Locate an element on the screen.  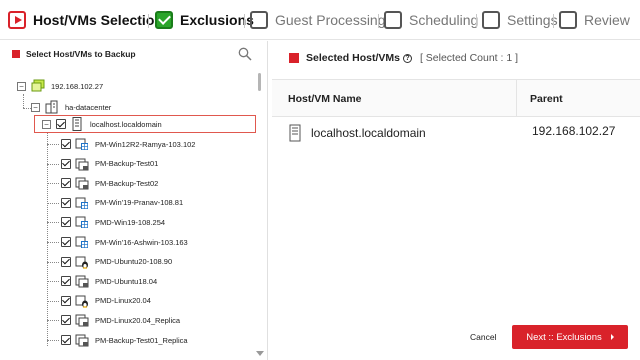
step-label: Settings is located at coordinates (532, 20).